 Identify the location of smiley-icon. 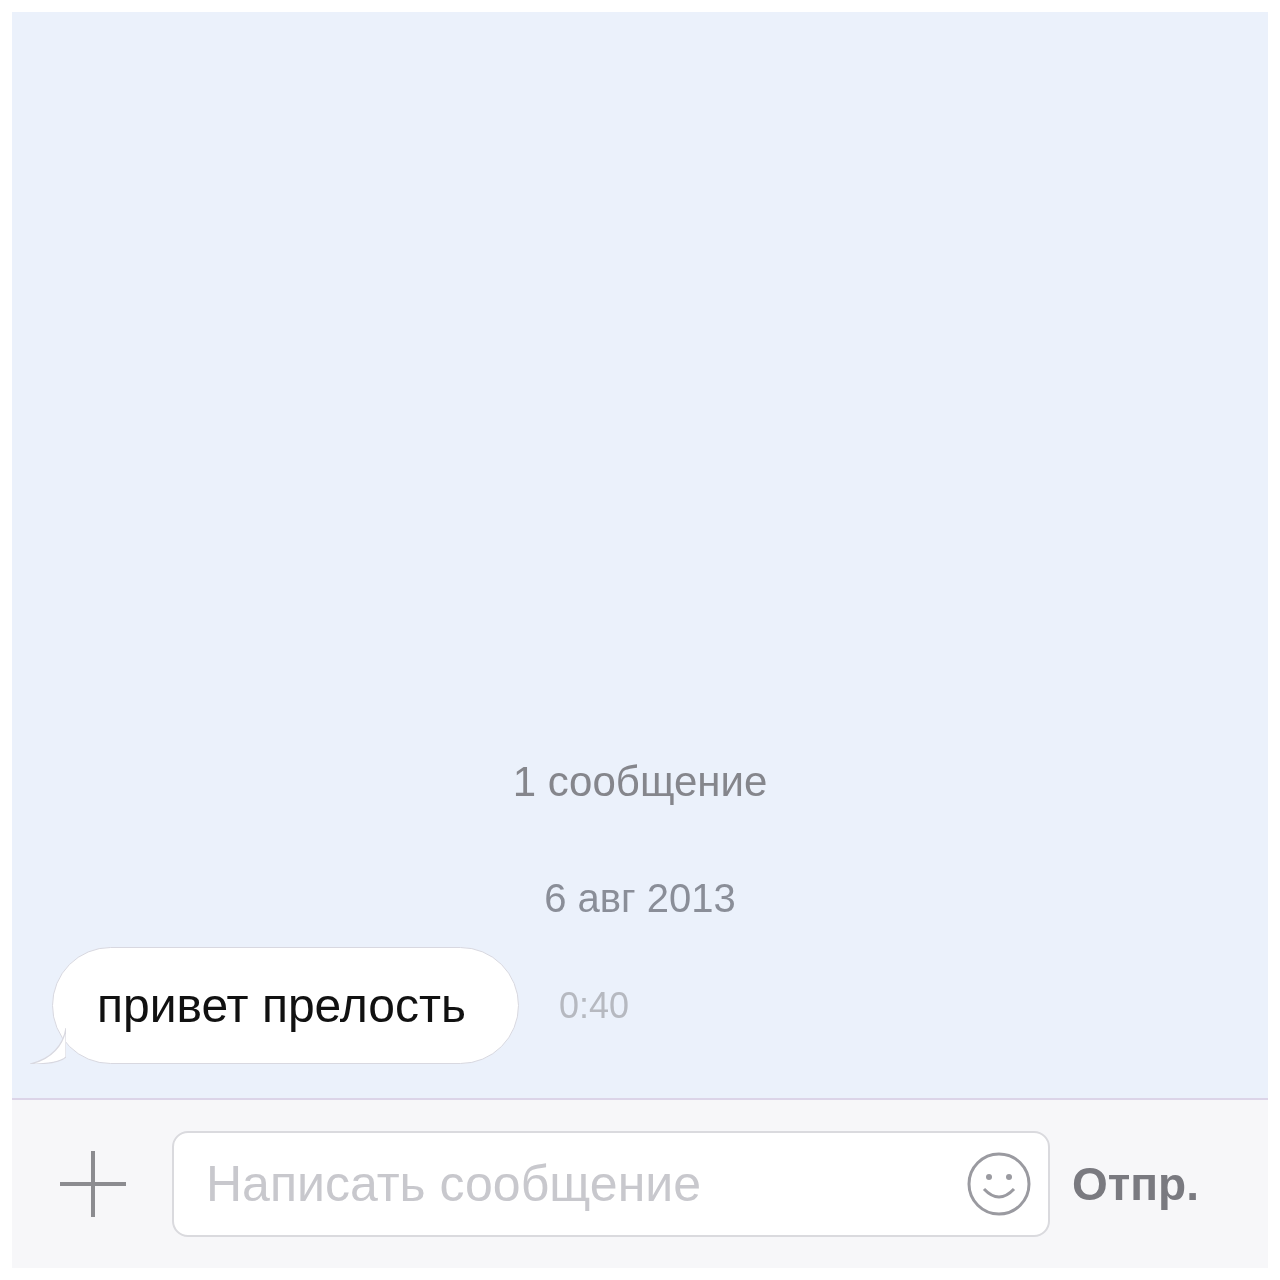
(999, 1184).